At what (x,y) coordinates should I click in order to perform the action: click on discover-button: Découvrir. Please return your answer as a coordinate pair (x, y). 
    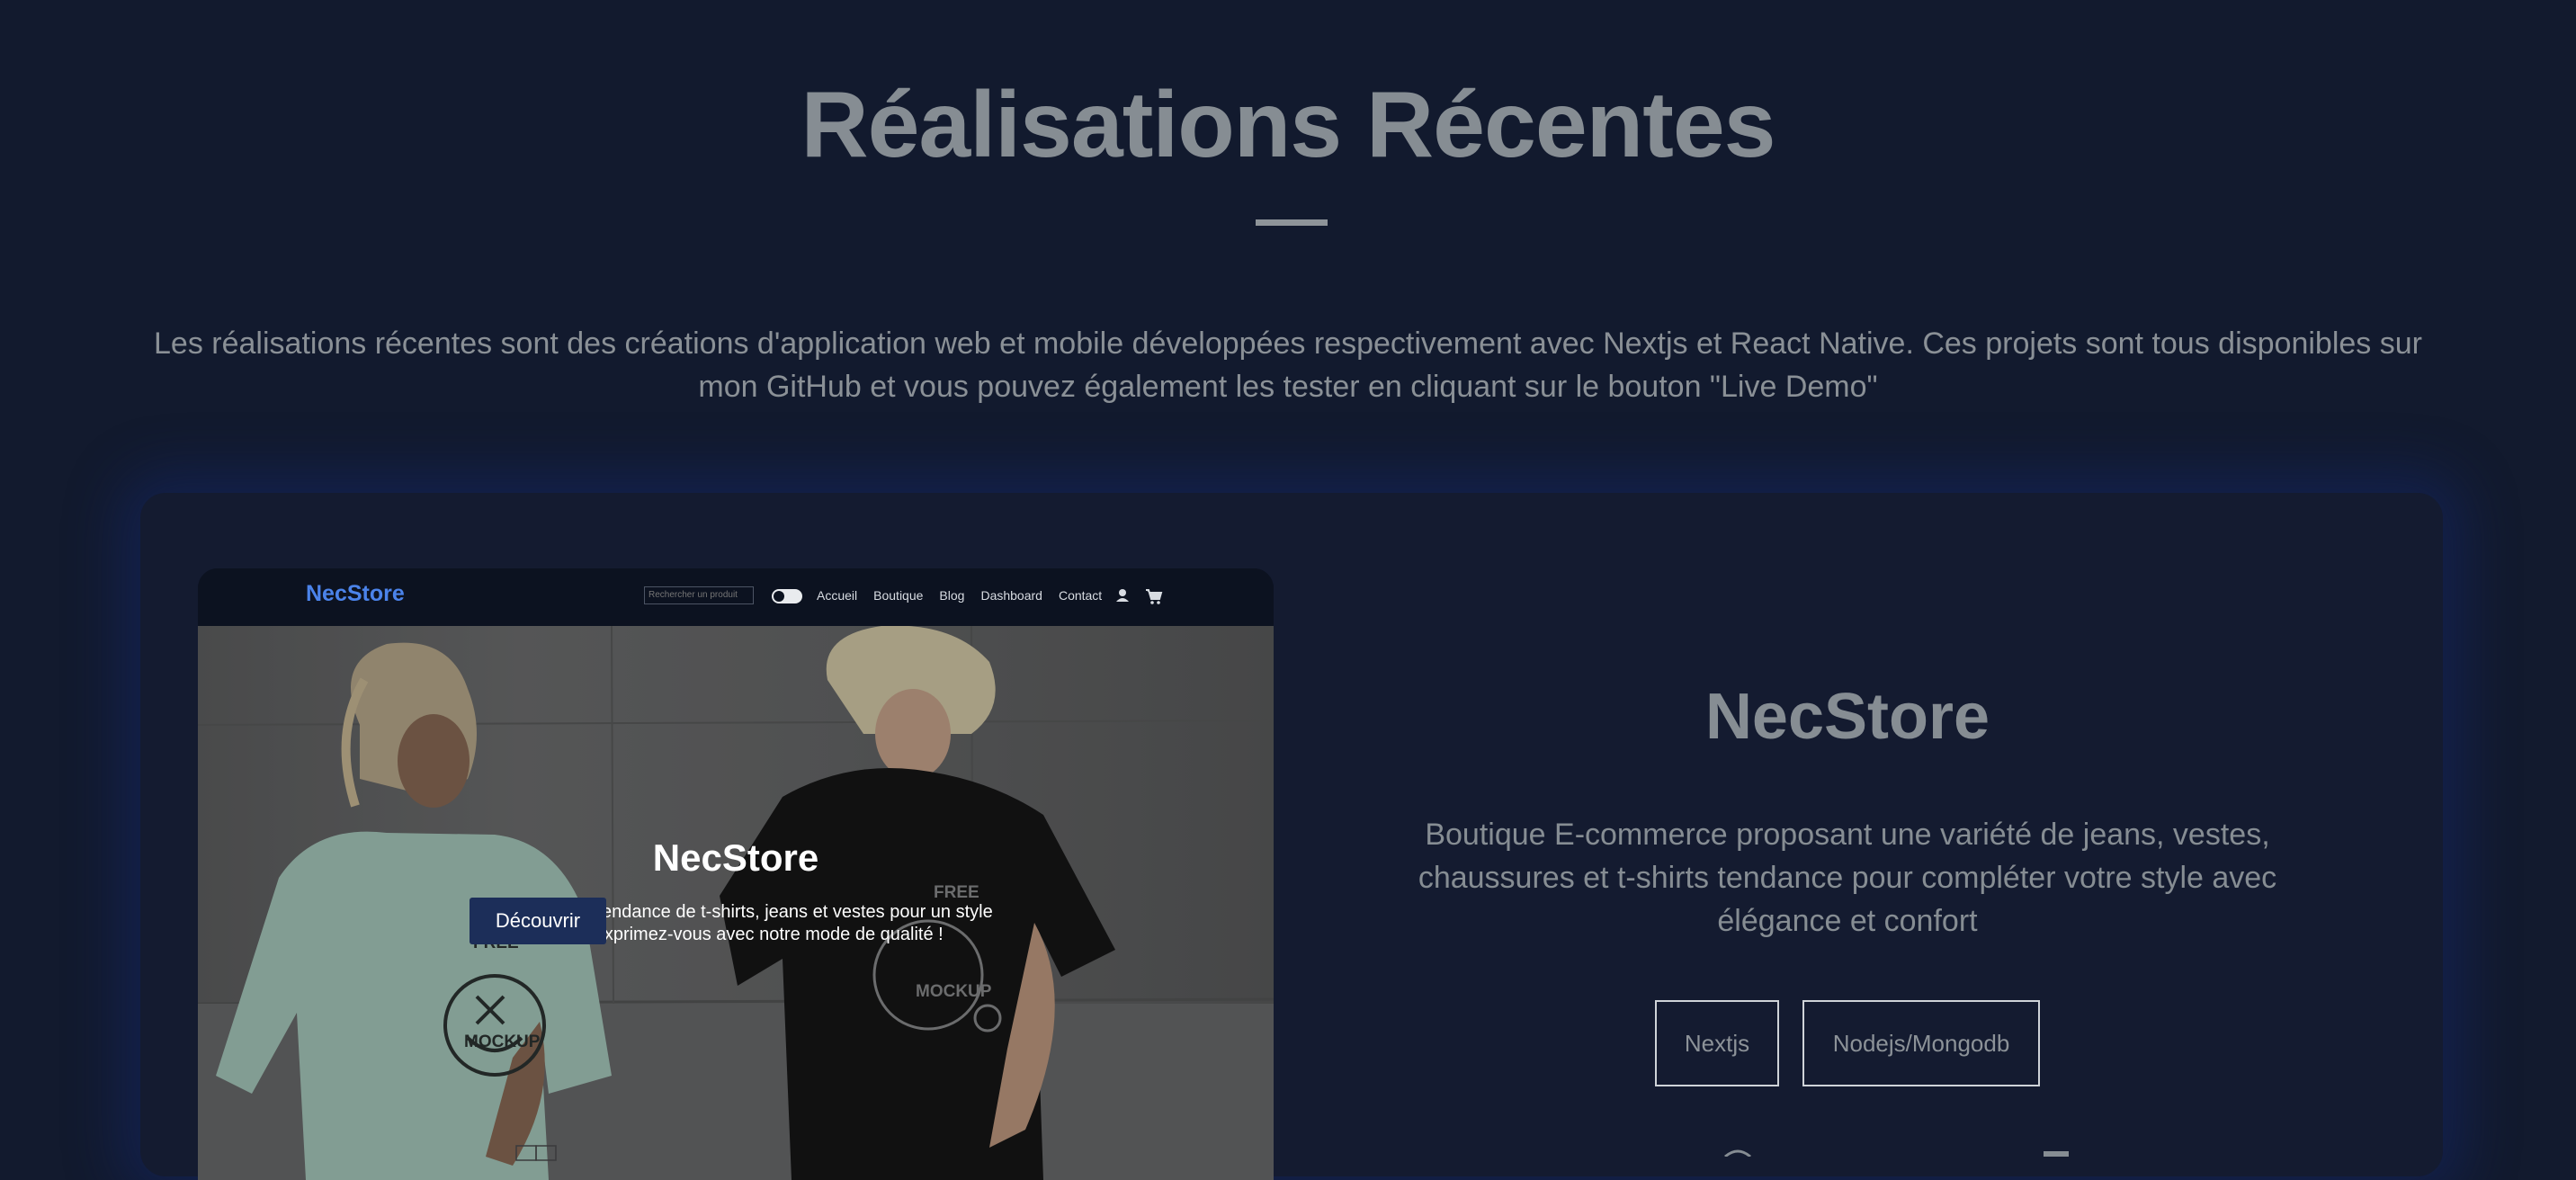
    Looking at the image, I should click on (538, 921).